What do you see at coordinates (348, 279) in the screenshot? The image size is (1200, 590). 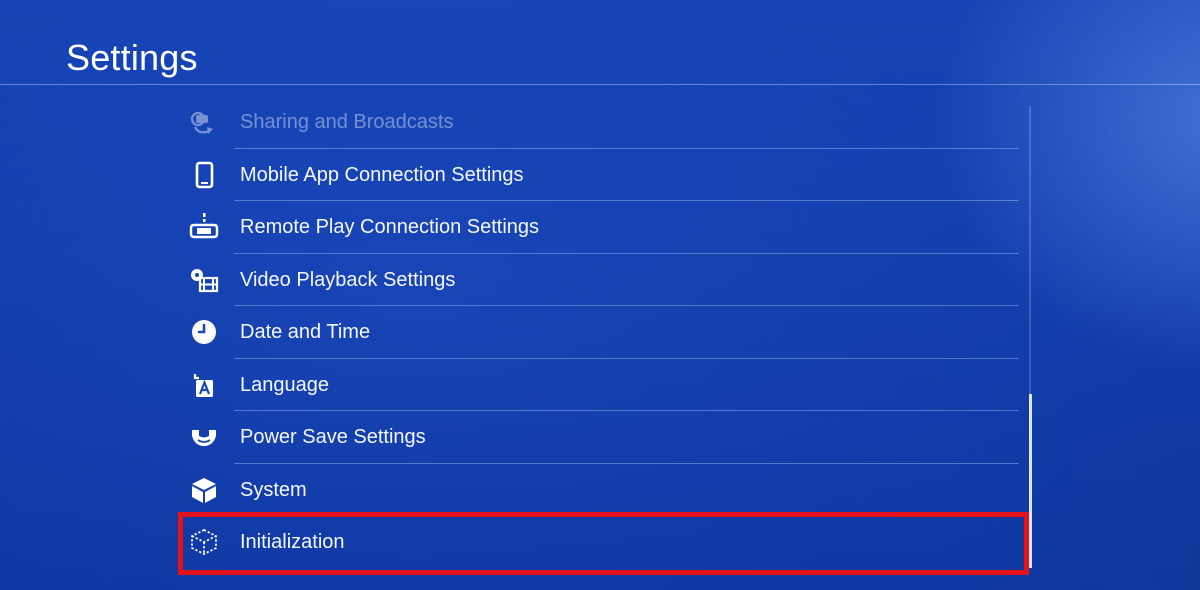 I see `menu-item-label: Video Playback Settings` at bounding box center [348, 279].